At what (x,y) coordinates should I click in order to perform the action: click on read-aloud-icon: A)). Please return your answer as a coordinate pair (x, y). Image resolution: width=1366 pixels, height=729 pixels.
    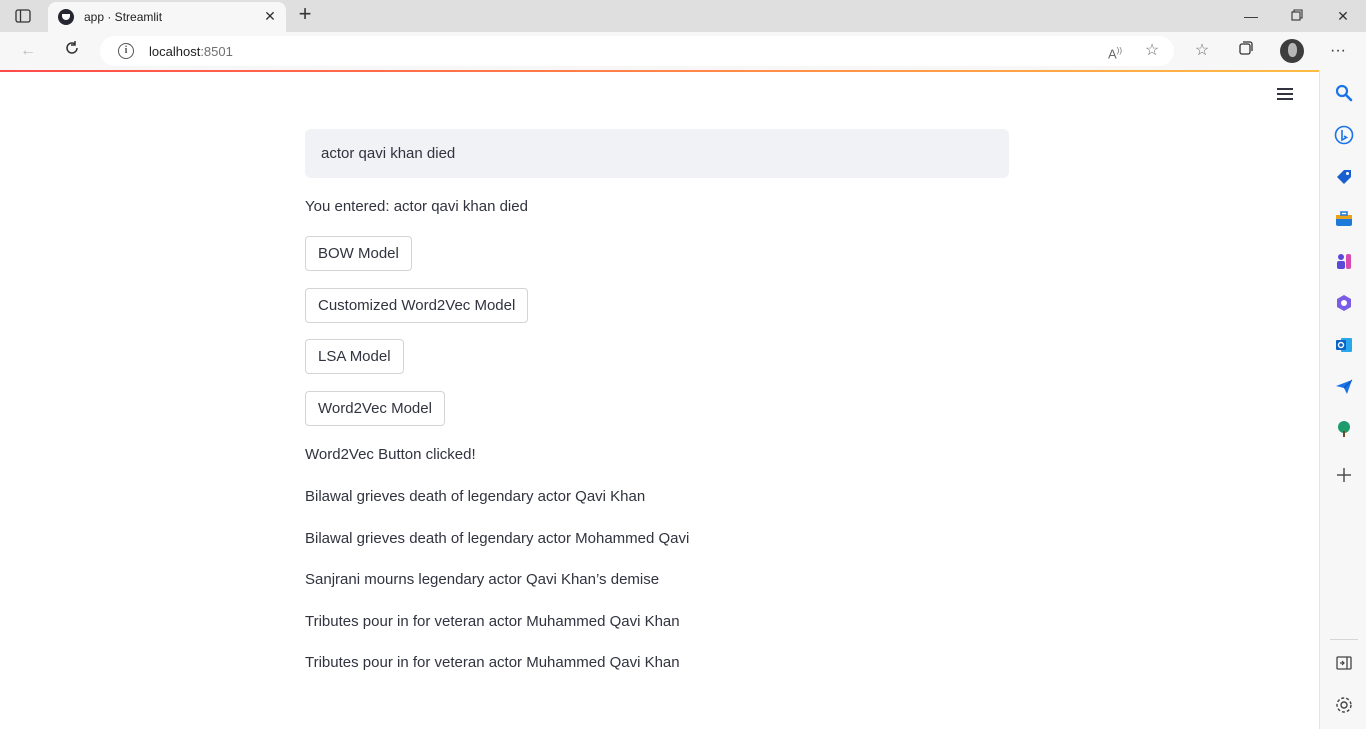
    Looking at the image, I should click on (1115, 51).